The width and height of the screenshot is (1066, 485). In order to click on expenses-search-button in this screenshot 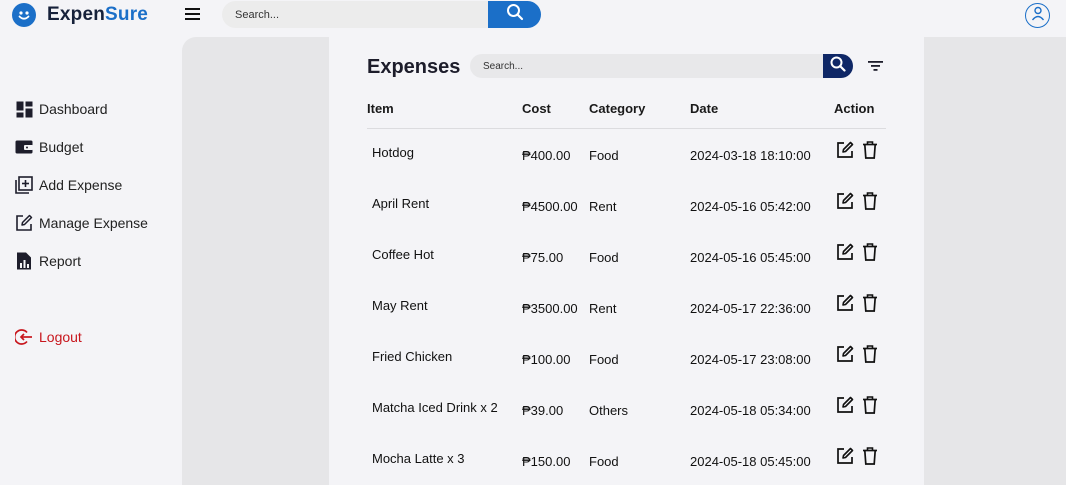, I will do `click(838, 66)`.